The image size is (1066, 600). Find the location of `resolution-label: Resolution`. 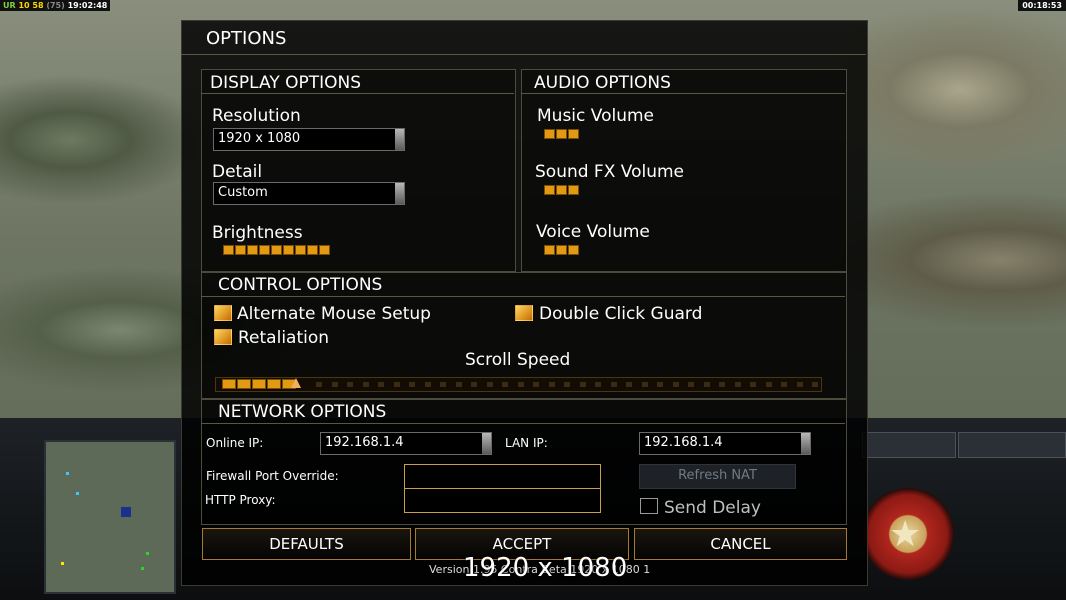

resolution-label: Resolution is located at coordinates (256, 116).